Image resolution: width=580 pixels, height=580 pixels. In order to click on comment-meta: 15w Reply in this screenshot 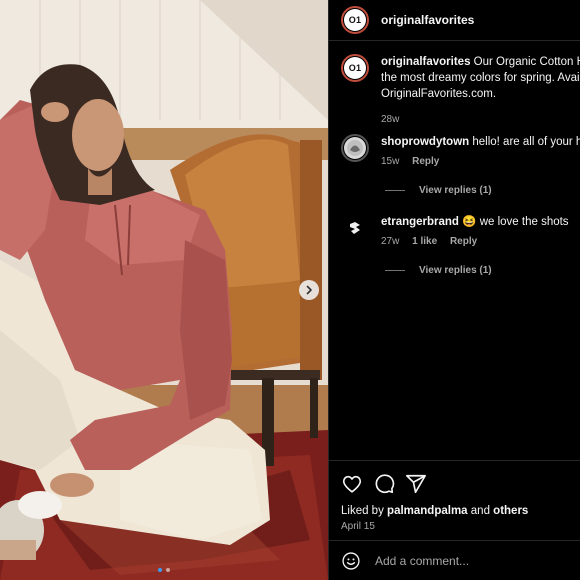, I will do `click(480, 162)`.